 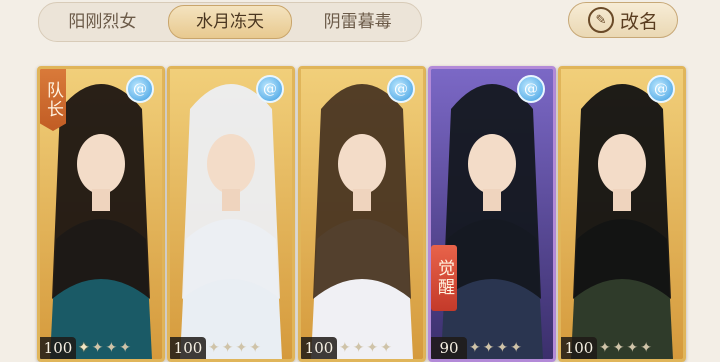 What do you see at coordinates (600, 20) in the screenshot?
I see `pen-icon: ✎` at bounding box center [600, 20].